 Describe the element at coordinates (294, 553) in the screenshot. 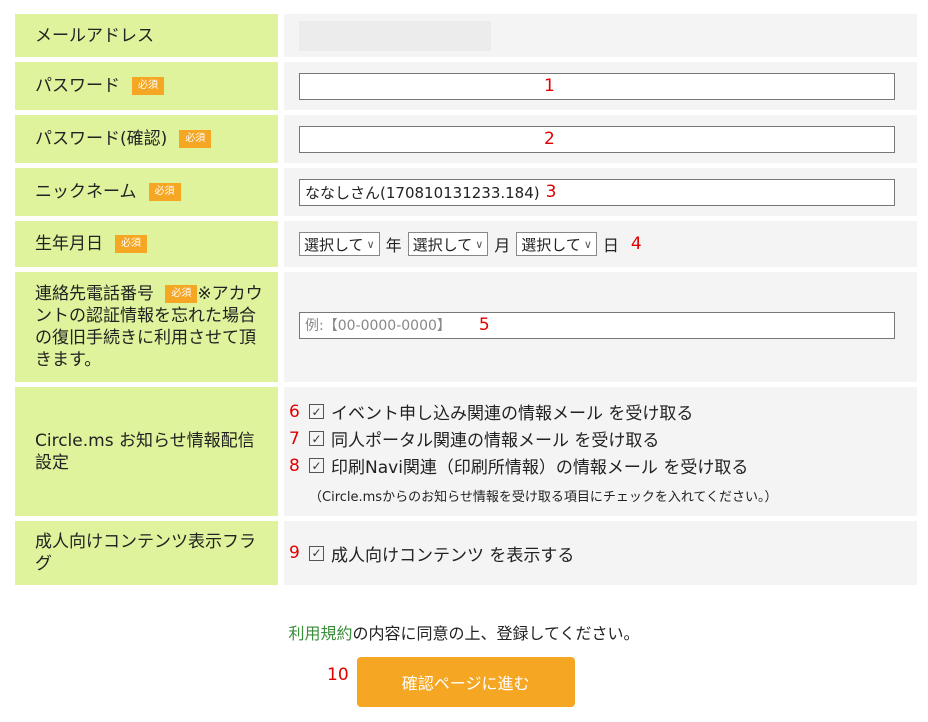

I see `annotation-number: 9` at that location.